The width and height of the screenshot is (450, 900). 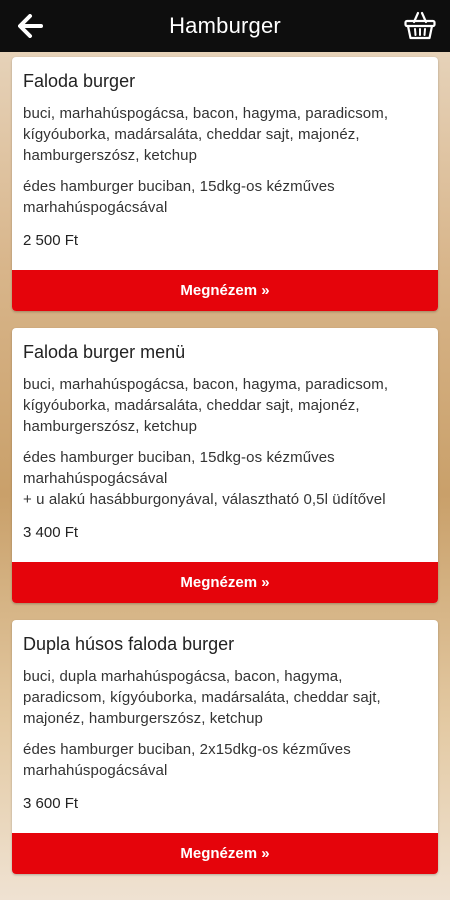 What do you see at coordinates (51, 532) in the screenshot?
I see `product-price: 3 400 Ft` at bounding box center [51, 532].